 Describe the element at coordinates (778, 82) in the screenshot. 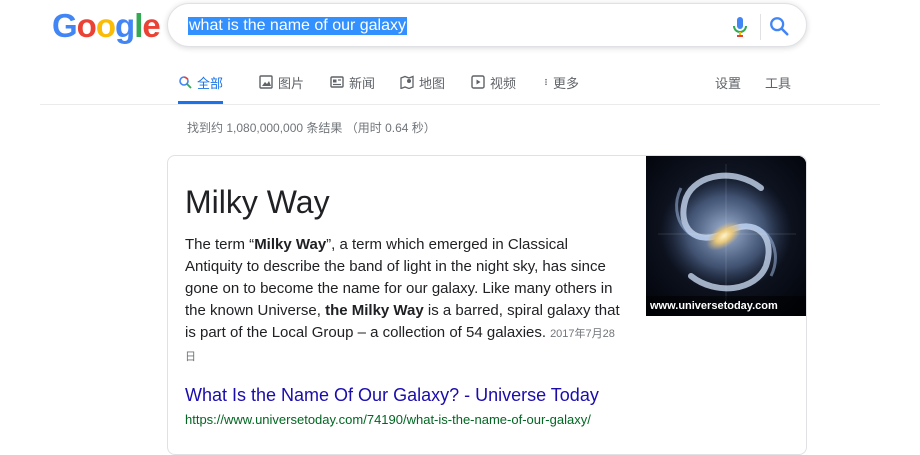

I see `tools-link: 工具` at that location.